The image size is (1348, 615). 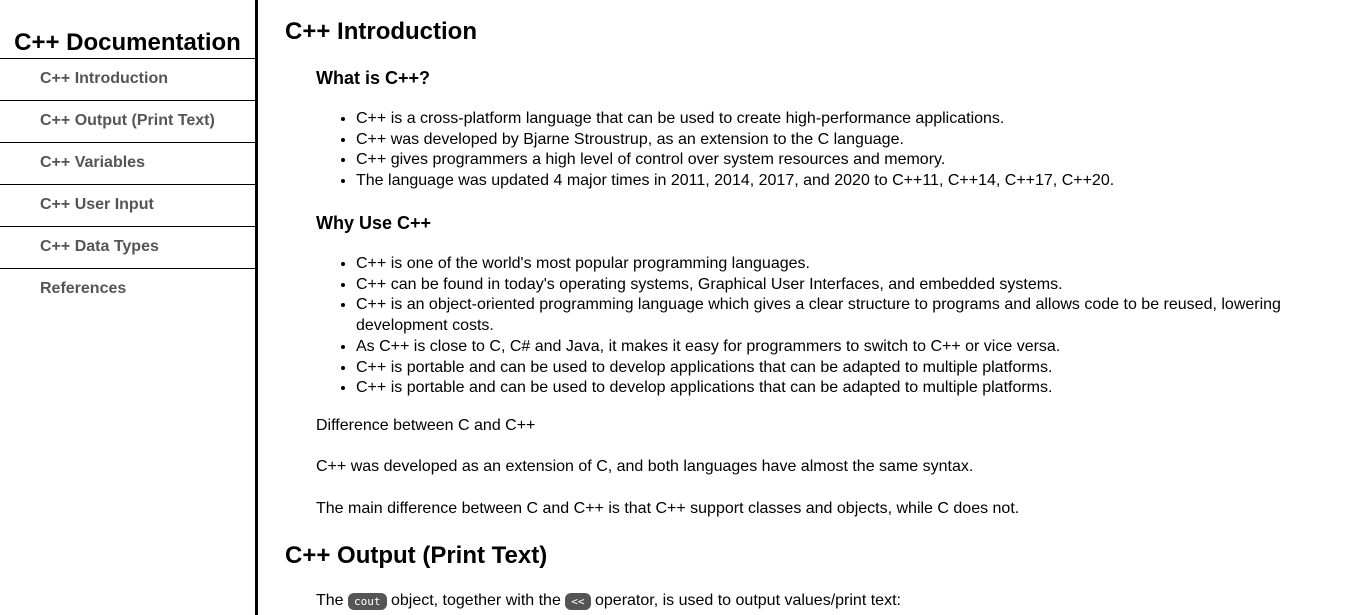 What do you see at coordinates (127, 163) in the screenshot?
I see `sidebar-item-variables: C++ Variables` at bounding box center [127, 163].